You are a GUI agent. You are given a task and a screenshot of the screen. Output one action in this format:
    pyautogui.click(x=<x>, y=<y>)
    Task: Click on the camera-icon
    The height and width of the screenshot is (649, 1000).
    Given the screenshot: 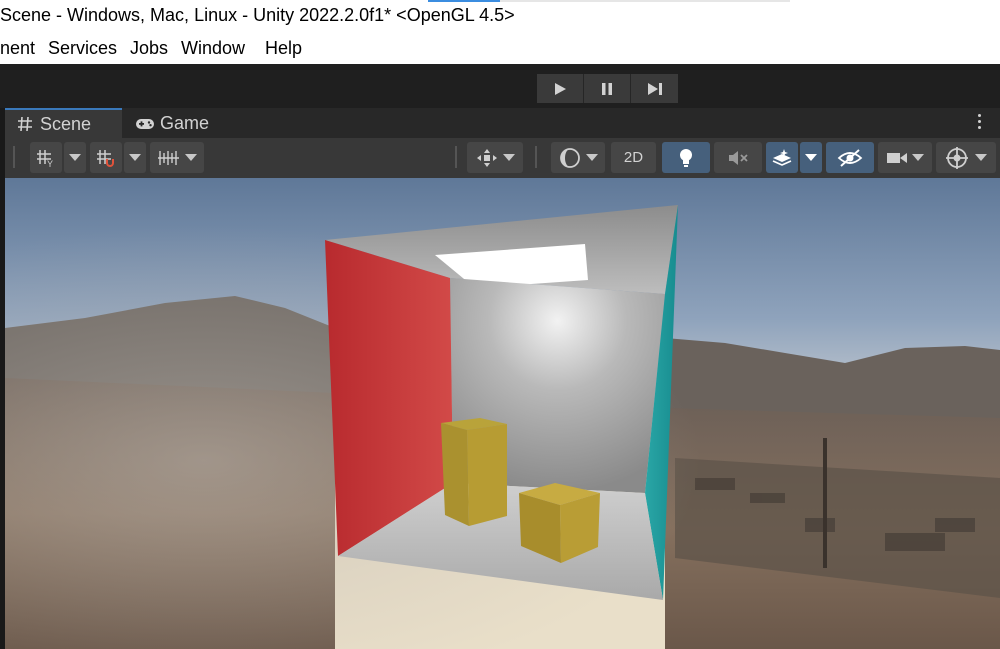 What is the action you would take?
    pyautogui.click(x=897, y=157)
    